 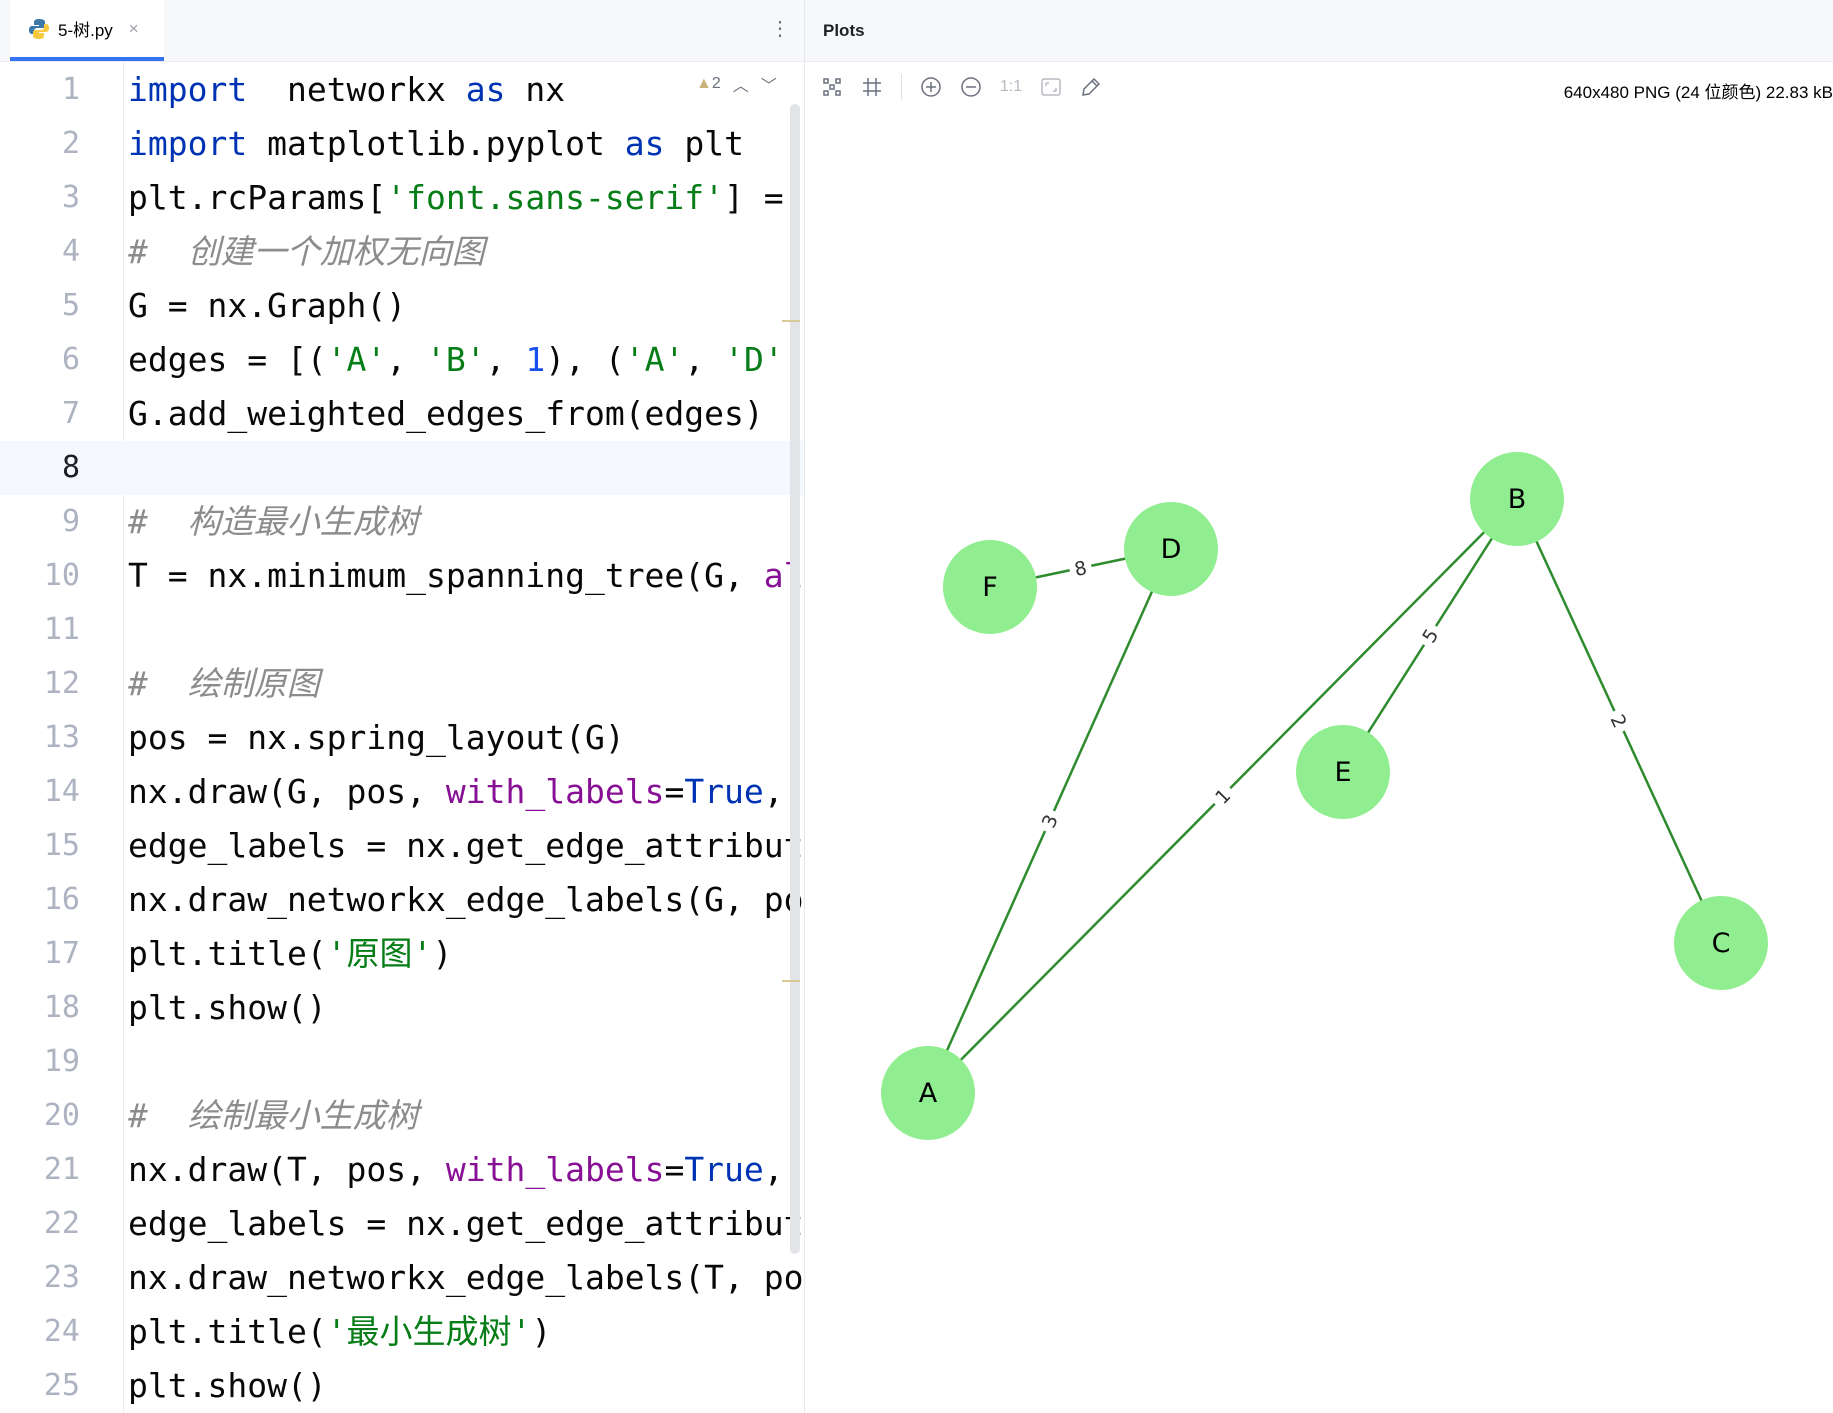 What do you see at coordinates (928, 1093) in the screenshot?
I see `node-label: A` at bounding box center [928, 1093].